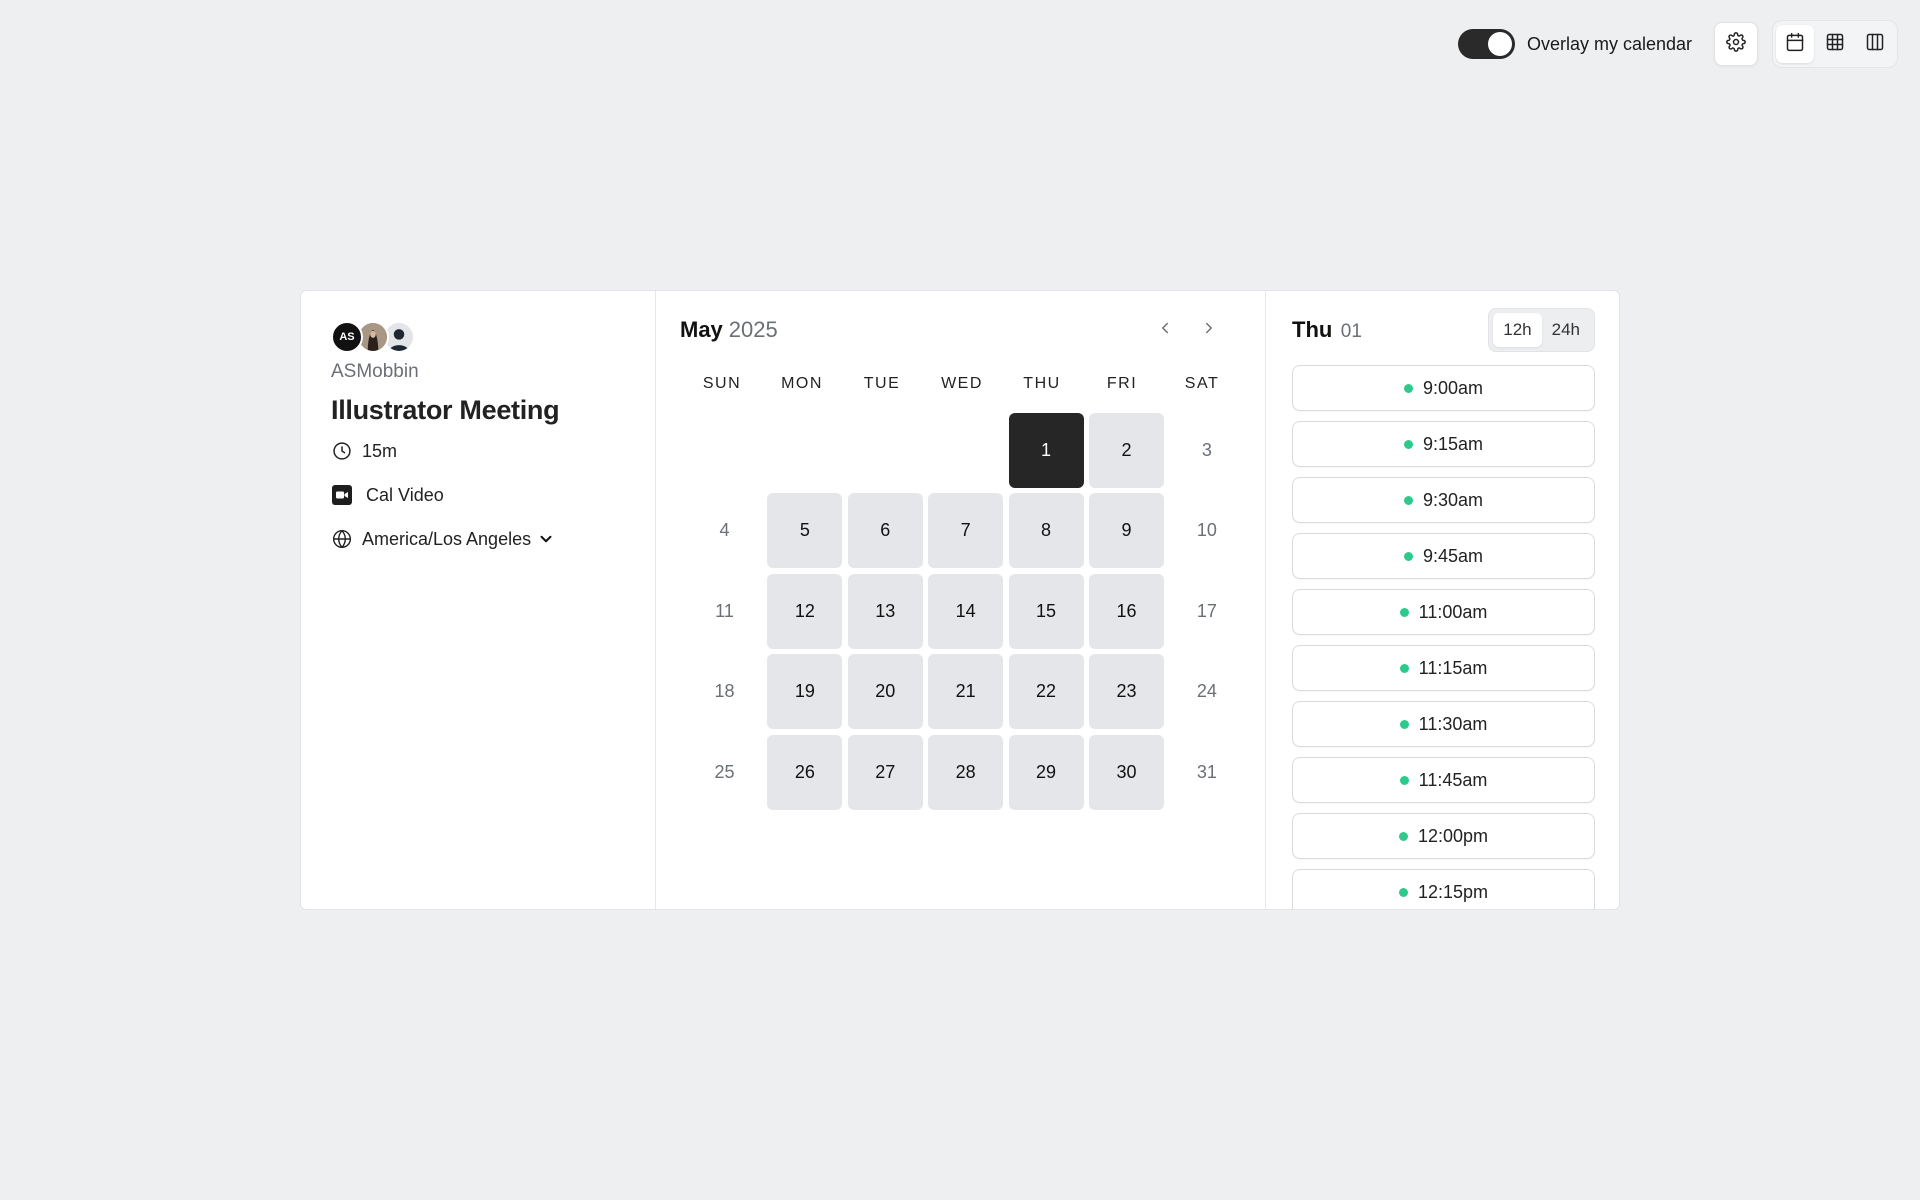 Image resolution: width=1920 pixels, height=1200 pixels. I want to click on video-icon, so click(342, 495).